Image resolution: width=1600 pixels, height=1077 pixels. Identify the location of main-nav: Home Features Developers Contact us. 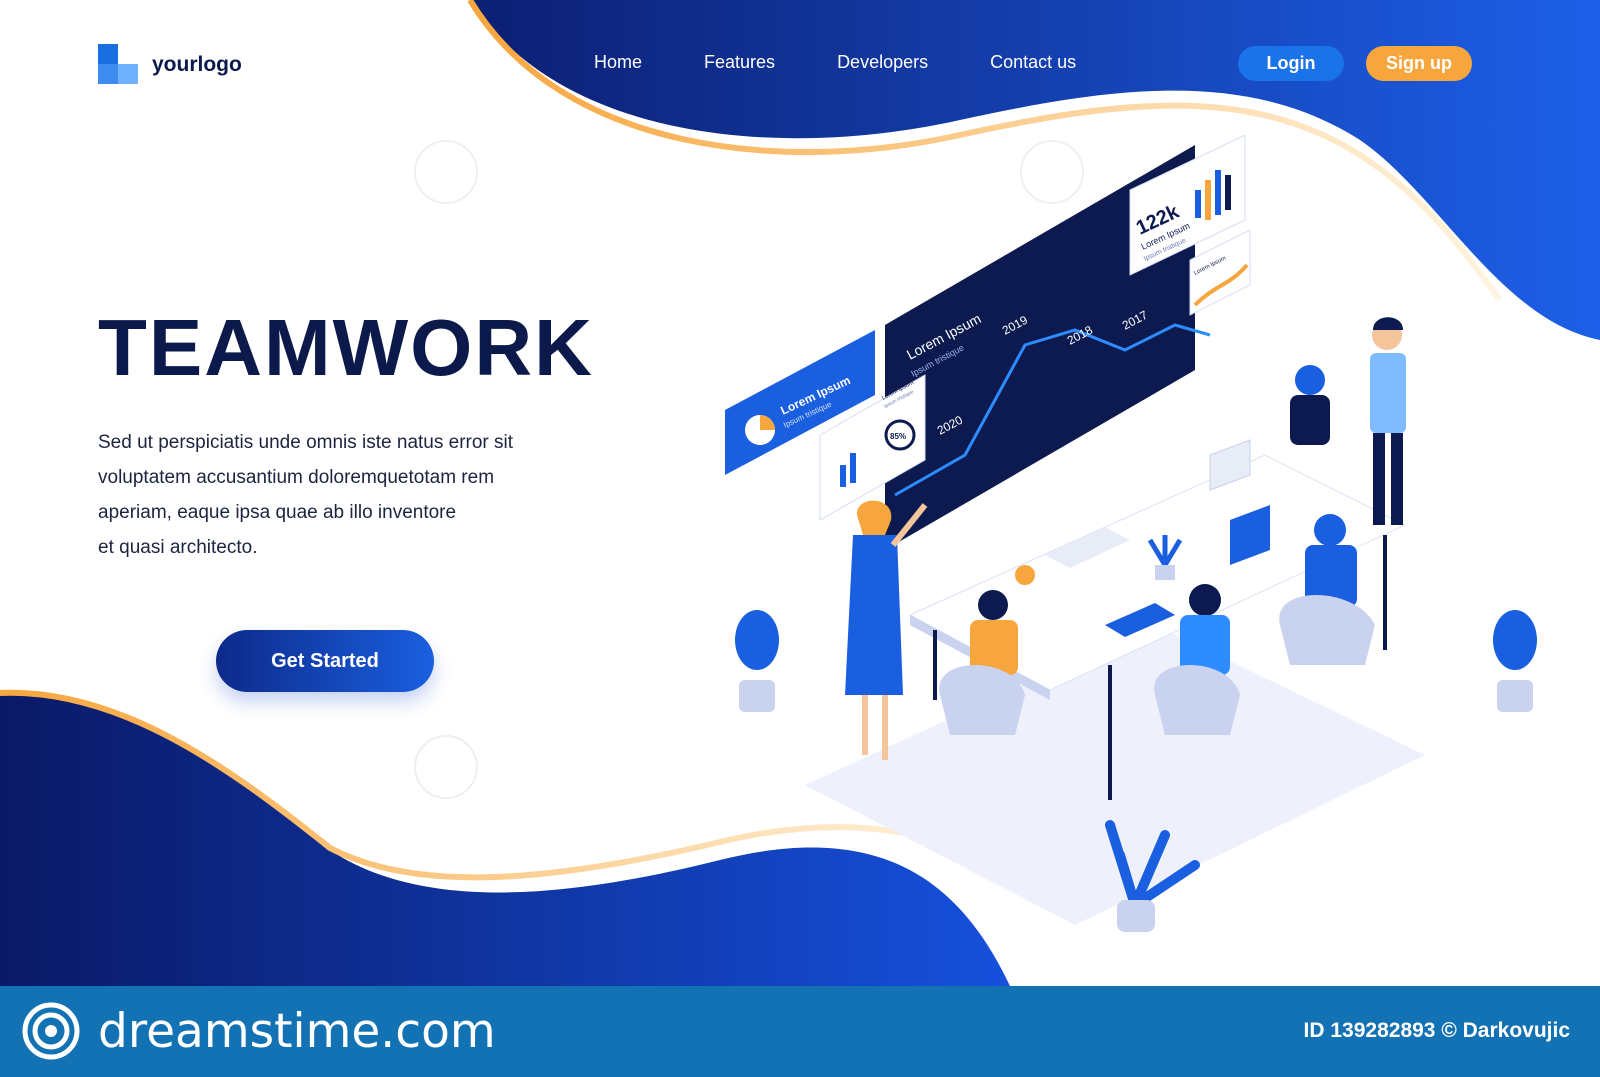
(866, 62).